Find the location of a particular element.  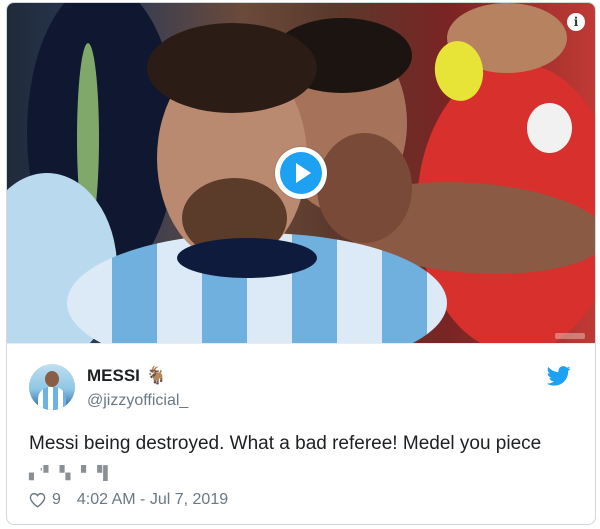

display-name: MESSI is located at coordinates (113, 376).